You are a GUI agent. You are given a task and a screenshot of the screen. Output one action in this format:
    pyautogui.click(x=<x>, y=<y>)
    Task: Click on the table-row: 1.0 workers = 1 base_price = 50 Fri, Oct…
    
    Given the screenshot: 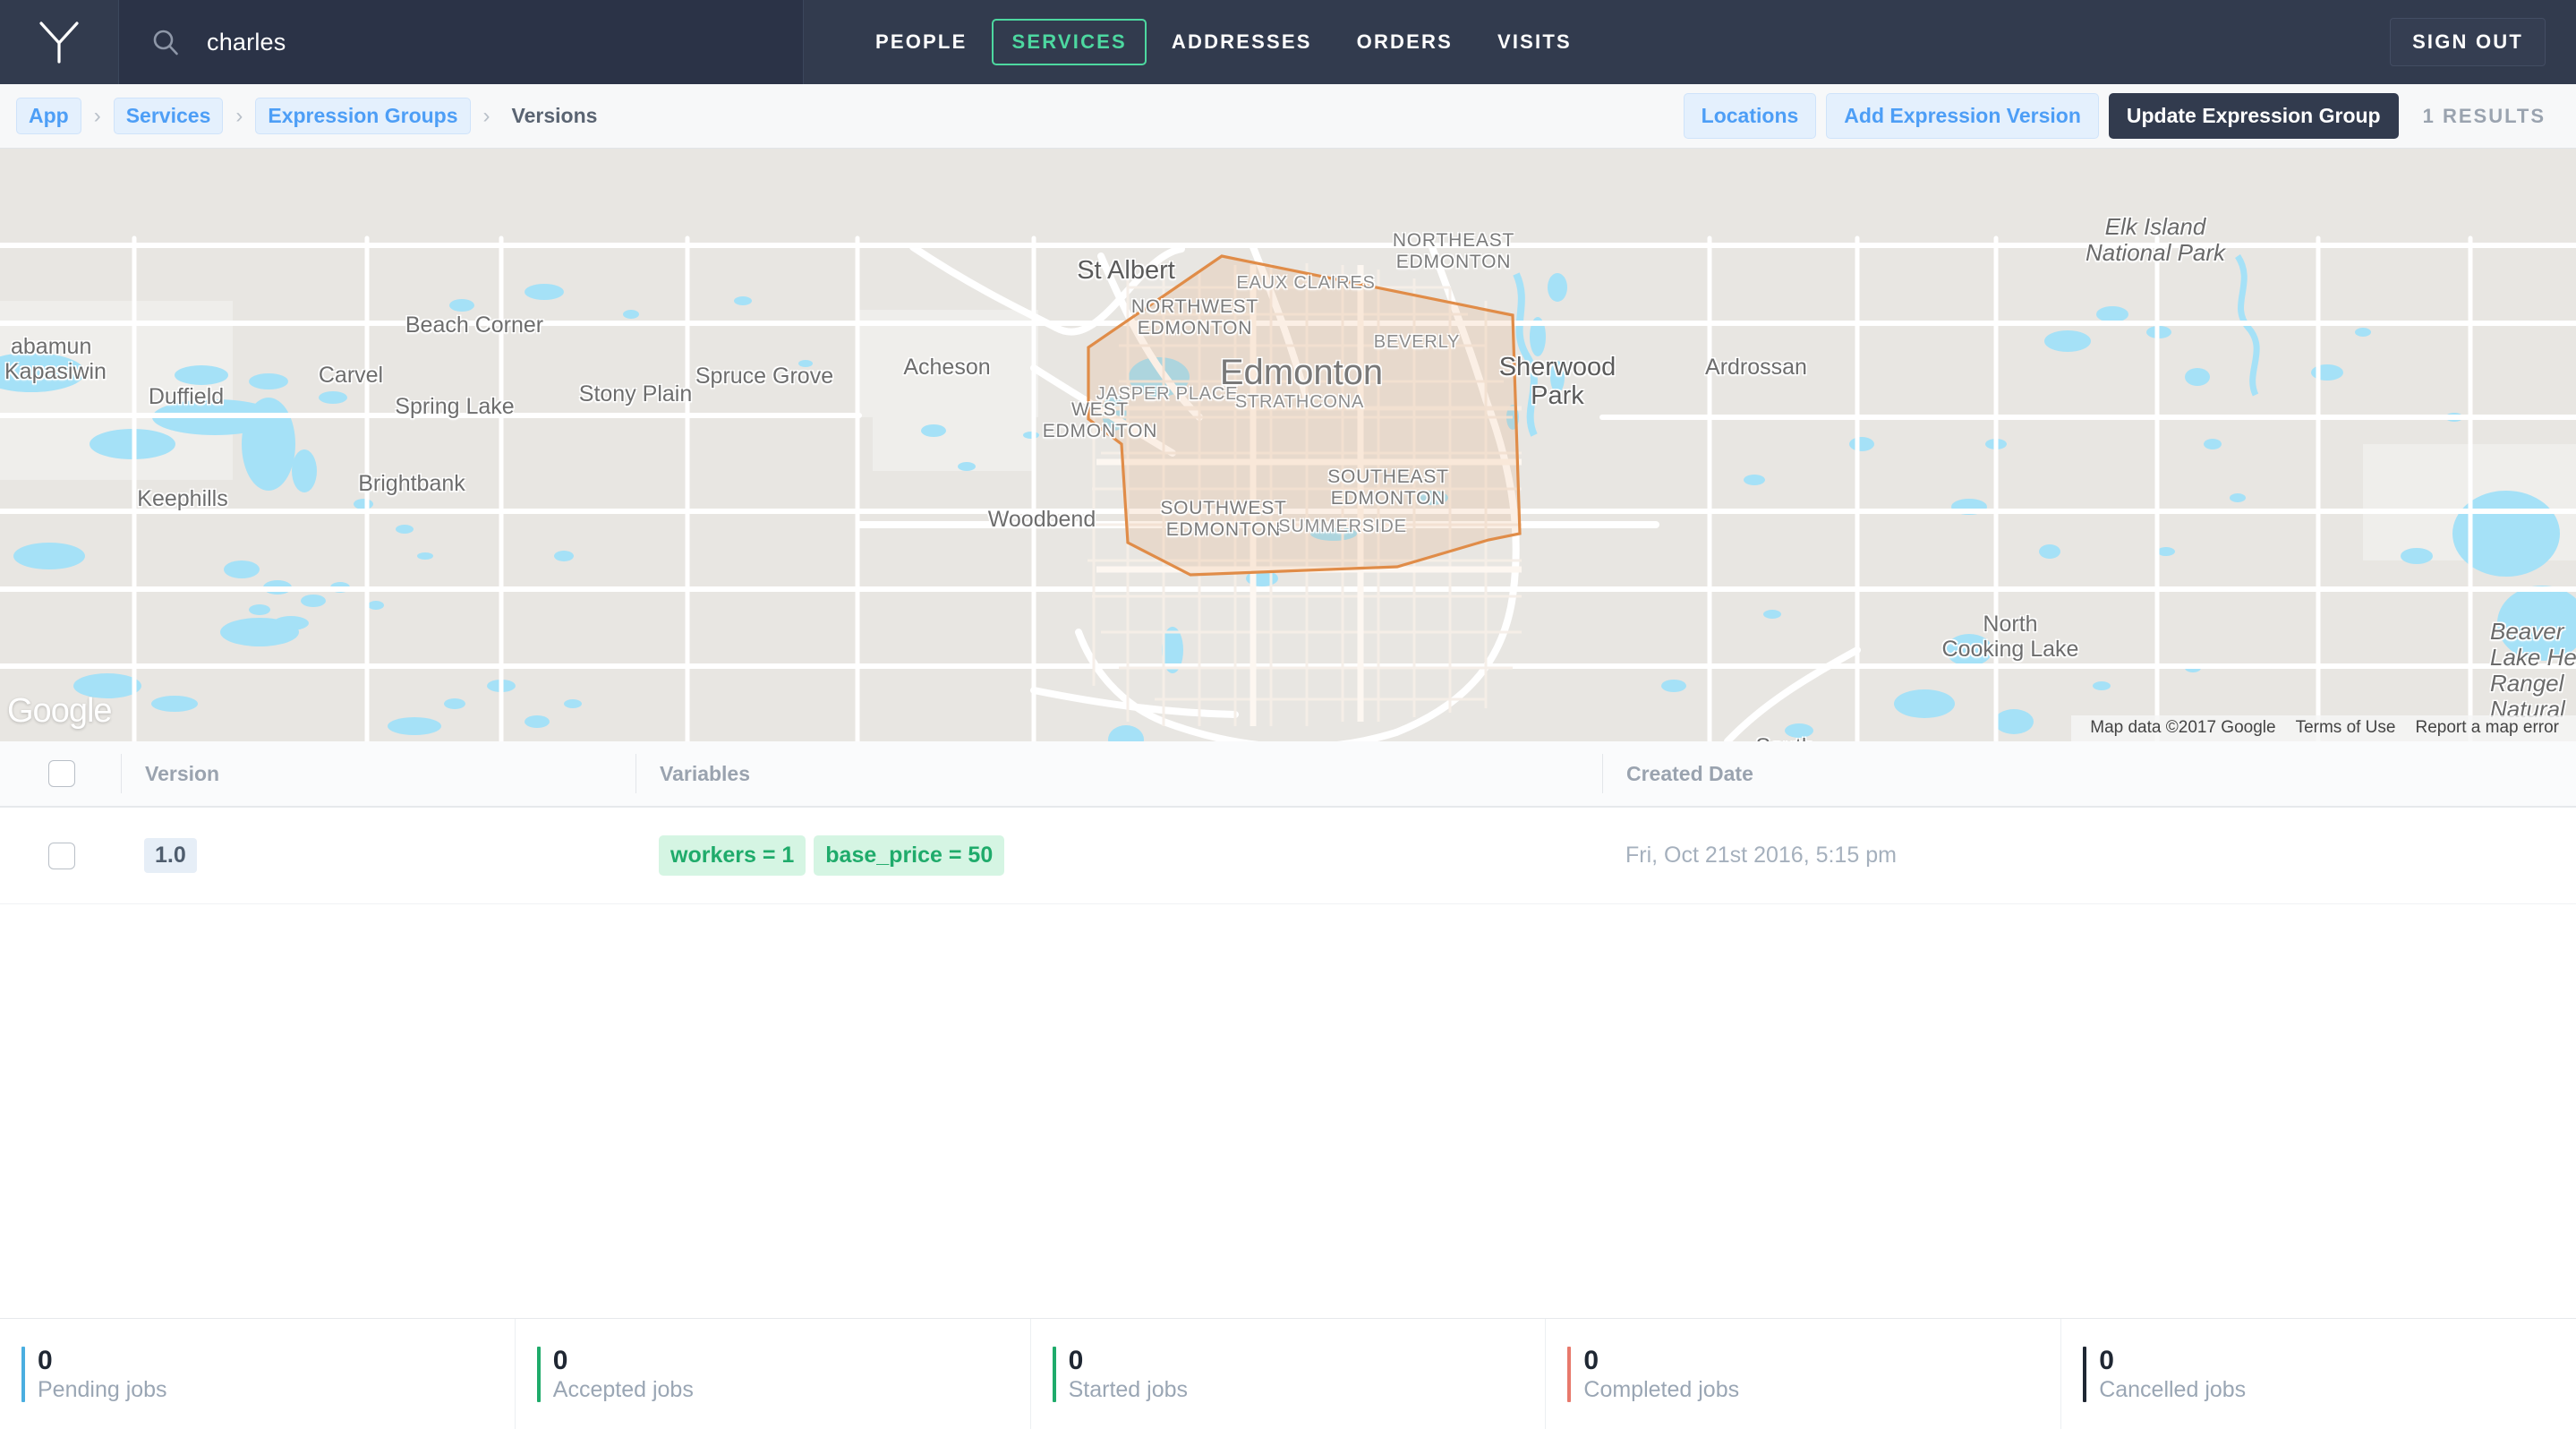 What is the action you would take?
    pyautogui.click(x=1288, y=856)
    